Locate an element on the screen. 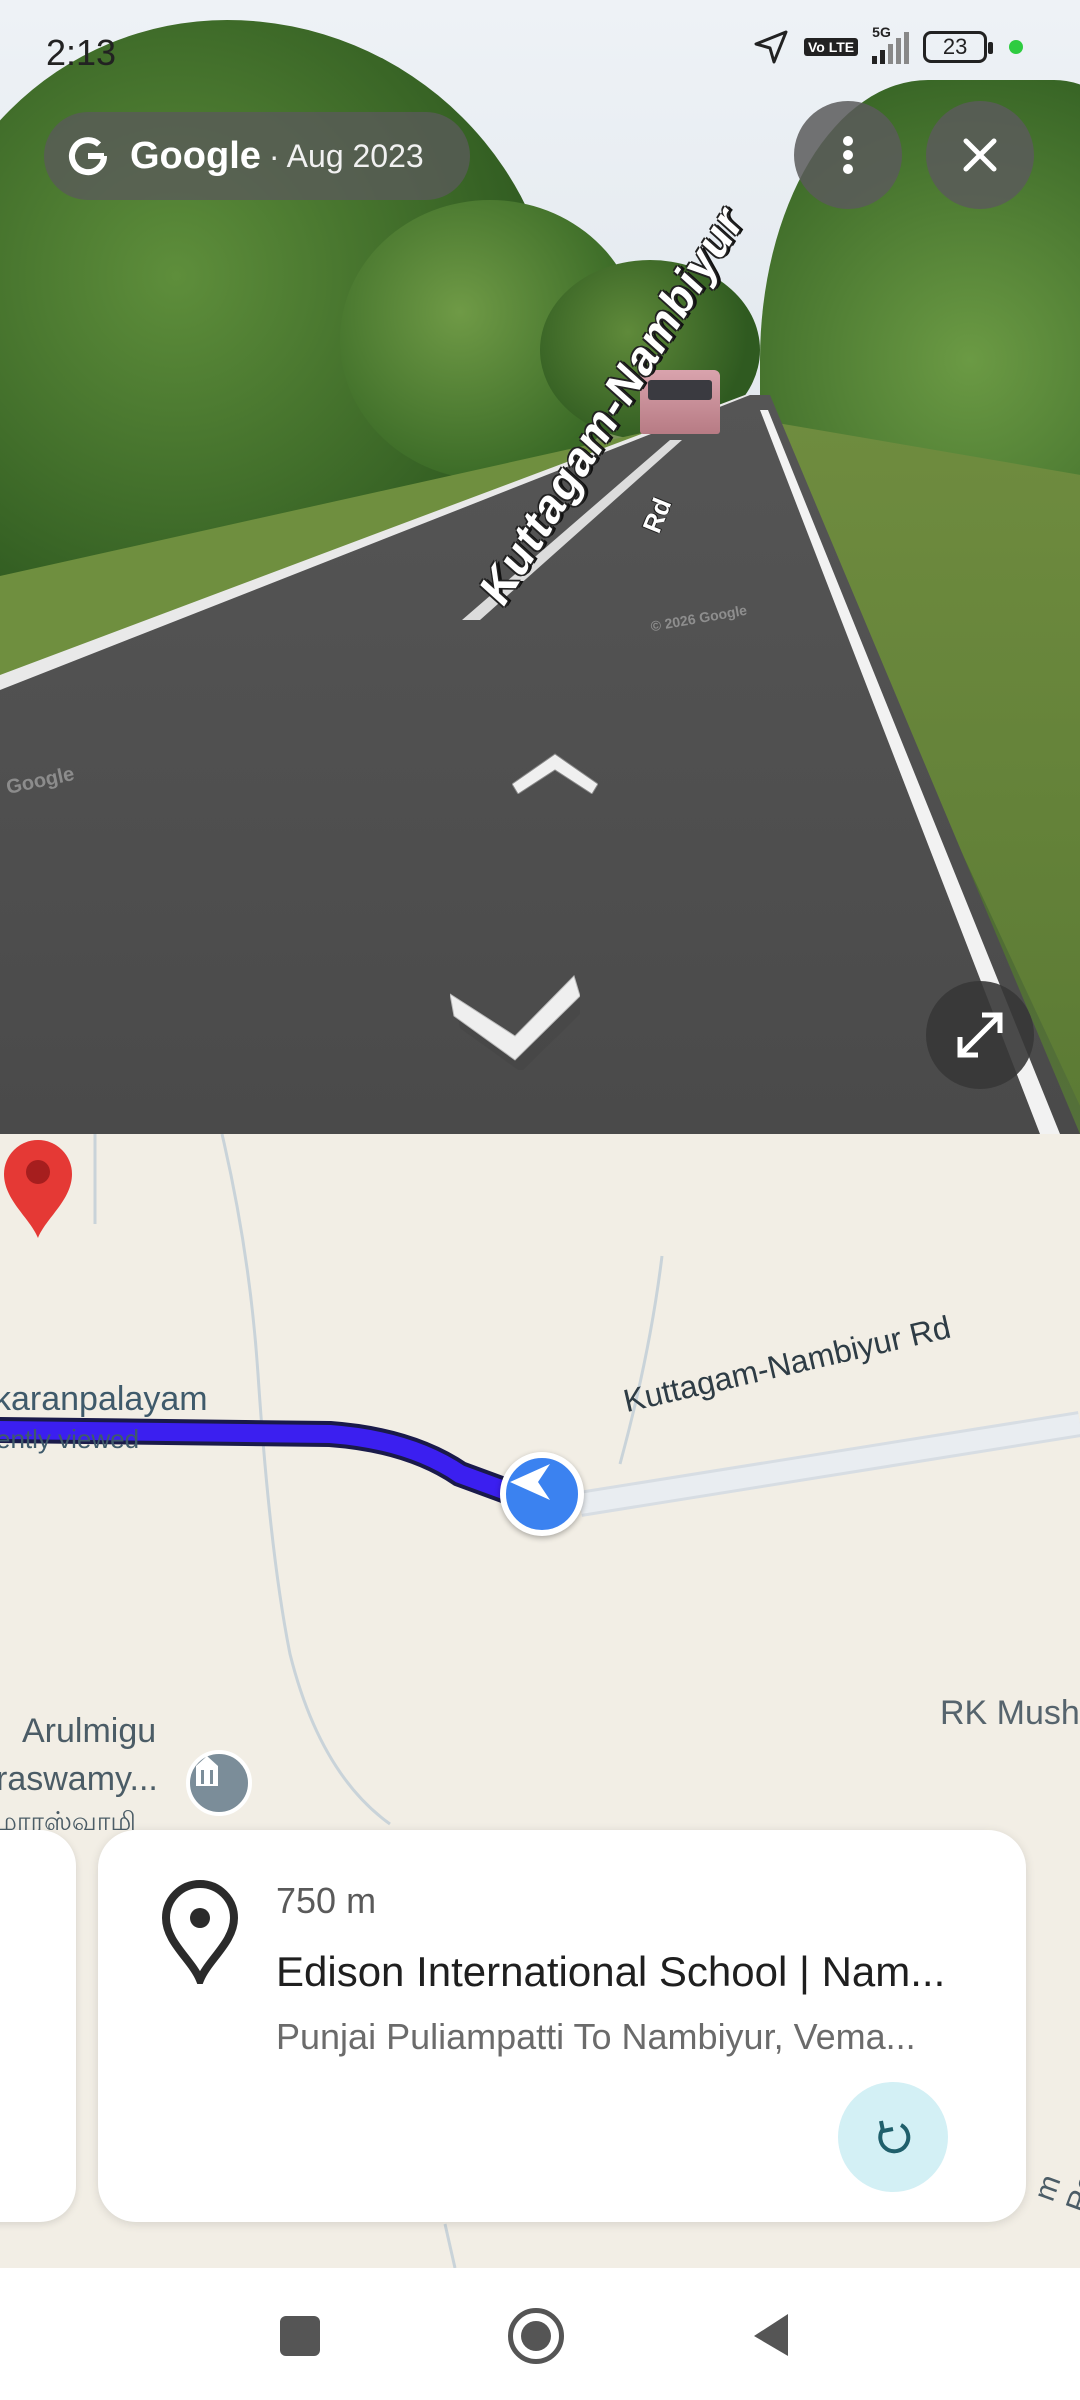 Image resolution: width=1080 pixels, height=2400 pixels. status-time: 2:13 is located at coordinates (81, 52).